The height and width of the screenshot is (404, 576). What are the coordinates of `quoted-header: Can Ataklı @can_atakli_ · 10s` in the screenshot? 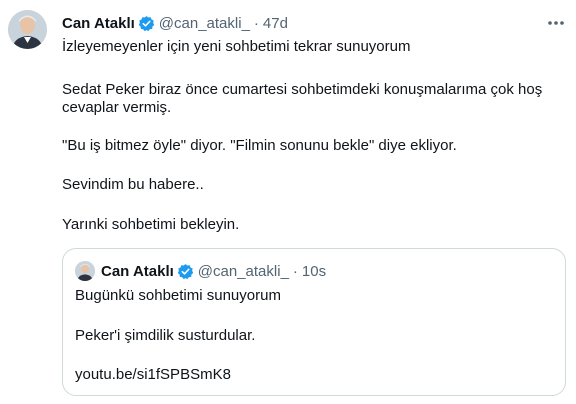 It's located at (213, 271).